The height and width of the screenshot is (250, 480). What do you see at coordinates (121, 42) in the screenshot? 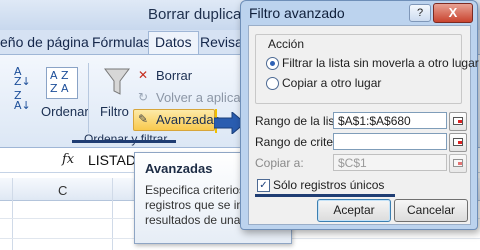
I see `tab-formulas: Fórmulas` at bounding box center [121, 42].